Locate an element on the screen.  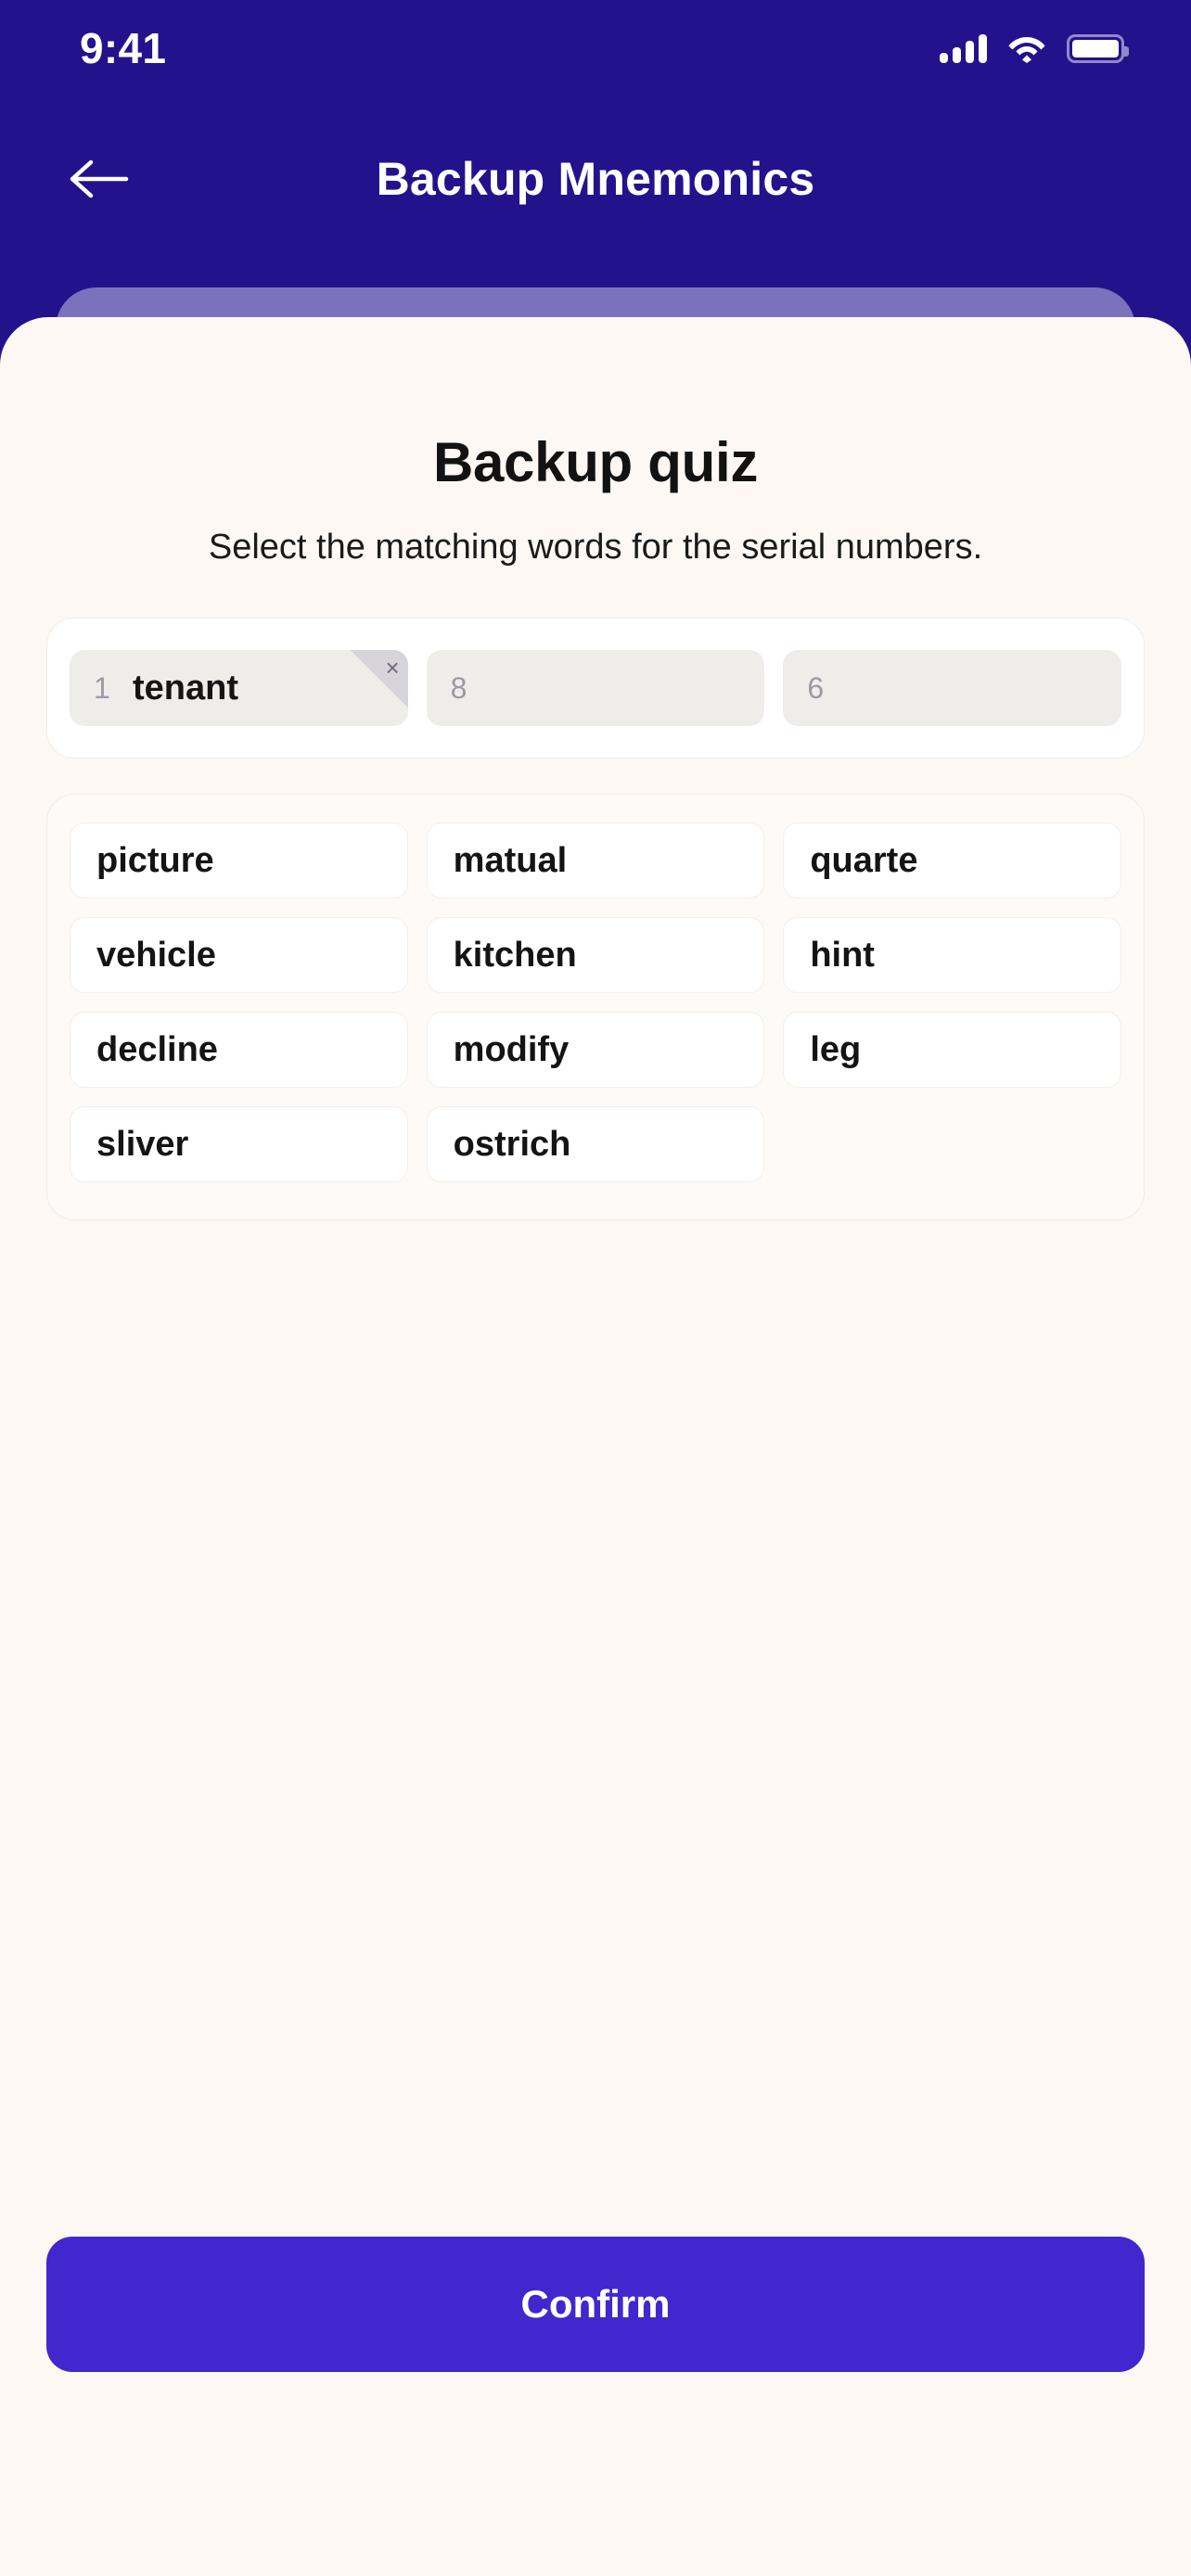
slot-index: 6 is located at coordinates (816, 687).